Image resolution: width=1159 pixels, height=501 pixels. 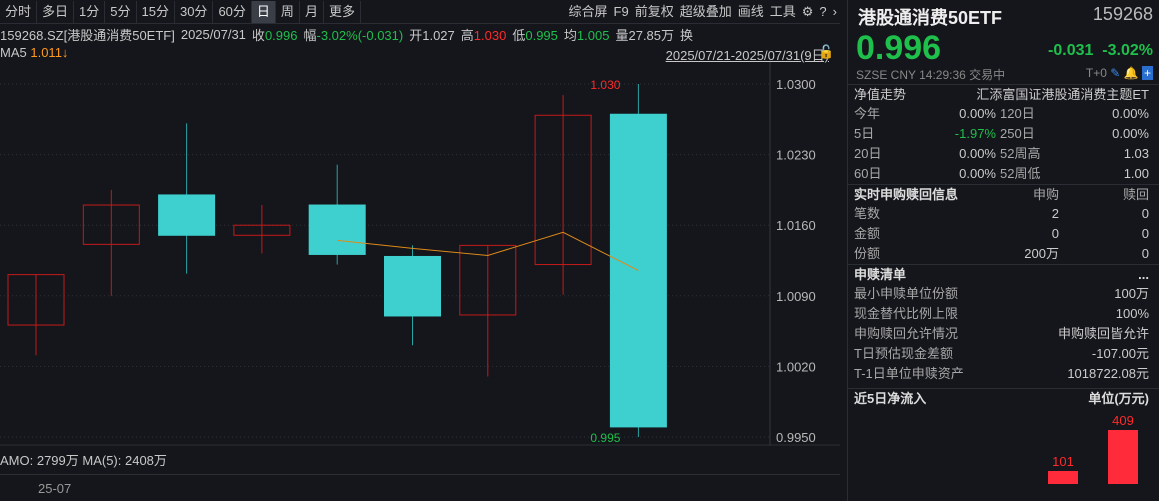 What do you see at coordinates (880, 94) in the screenshot?
I see `nav-title: 净值走势` at bounding box center [880, 94].